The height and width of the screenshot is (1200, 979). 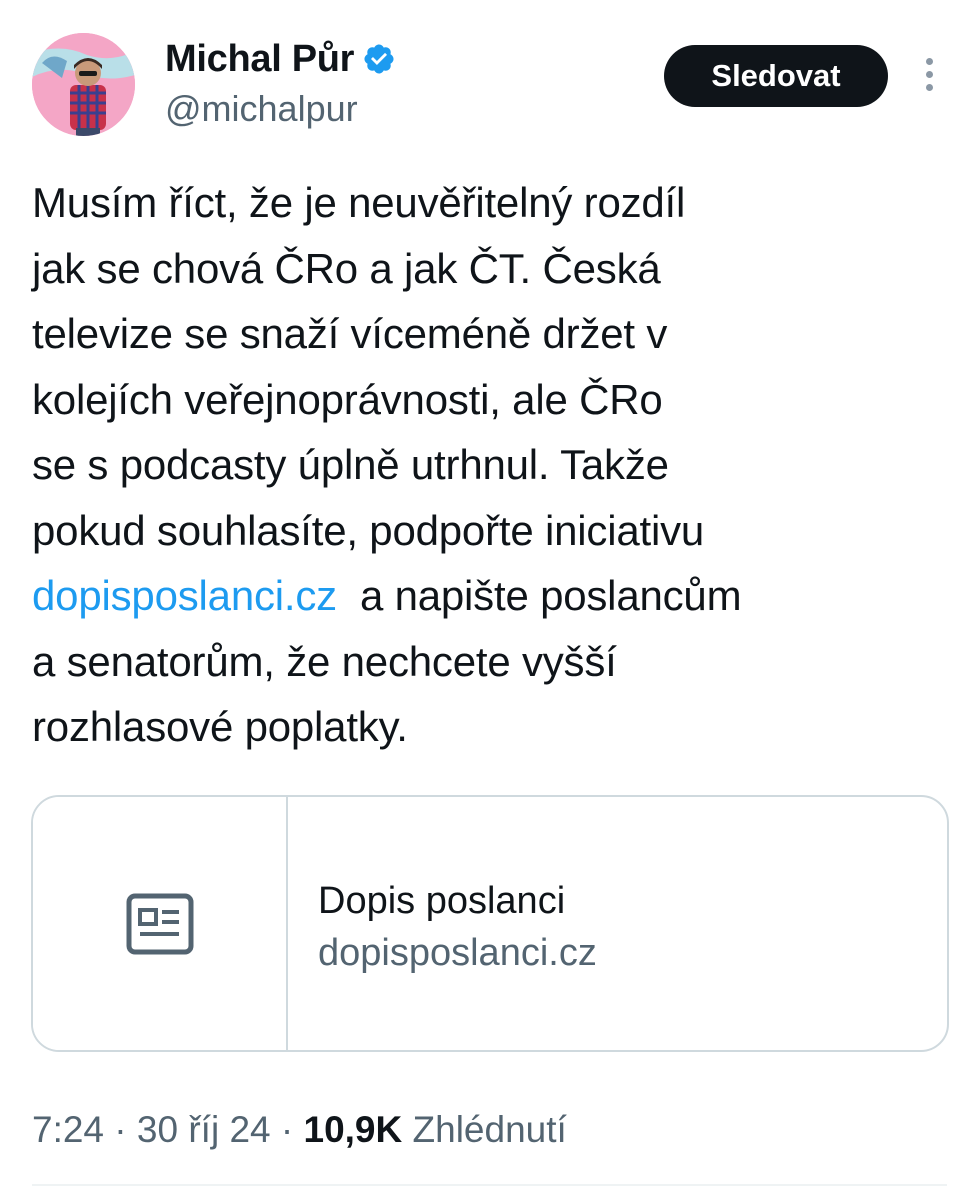 I want to click on verified-badge-icon, so click(x=379, y=59).